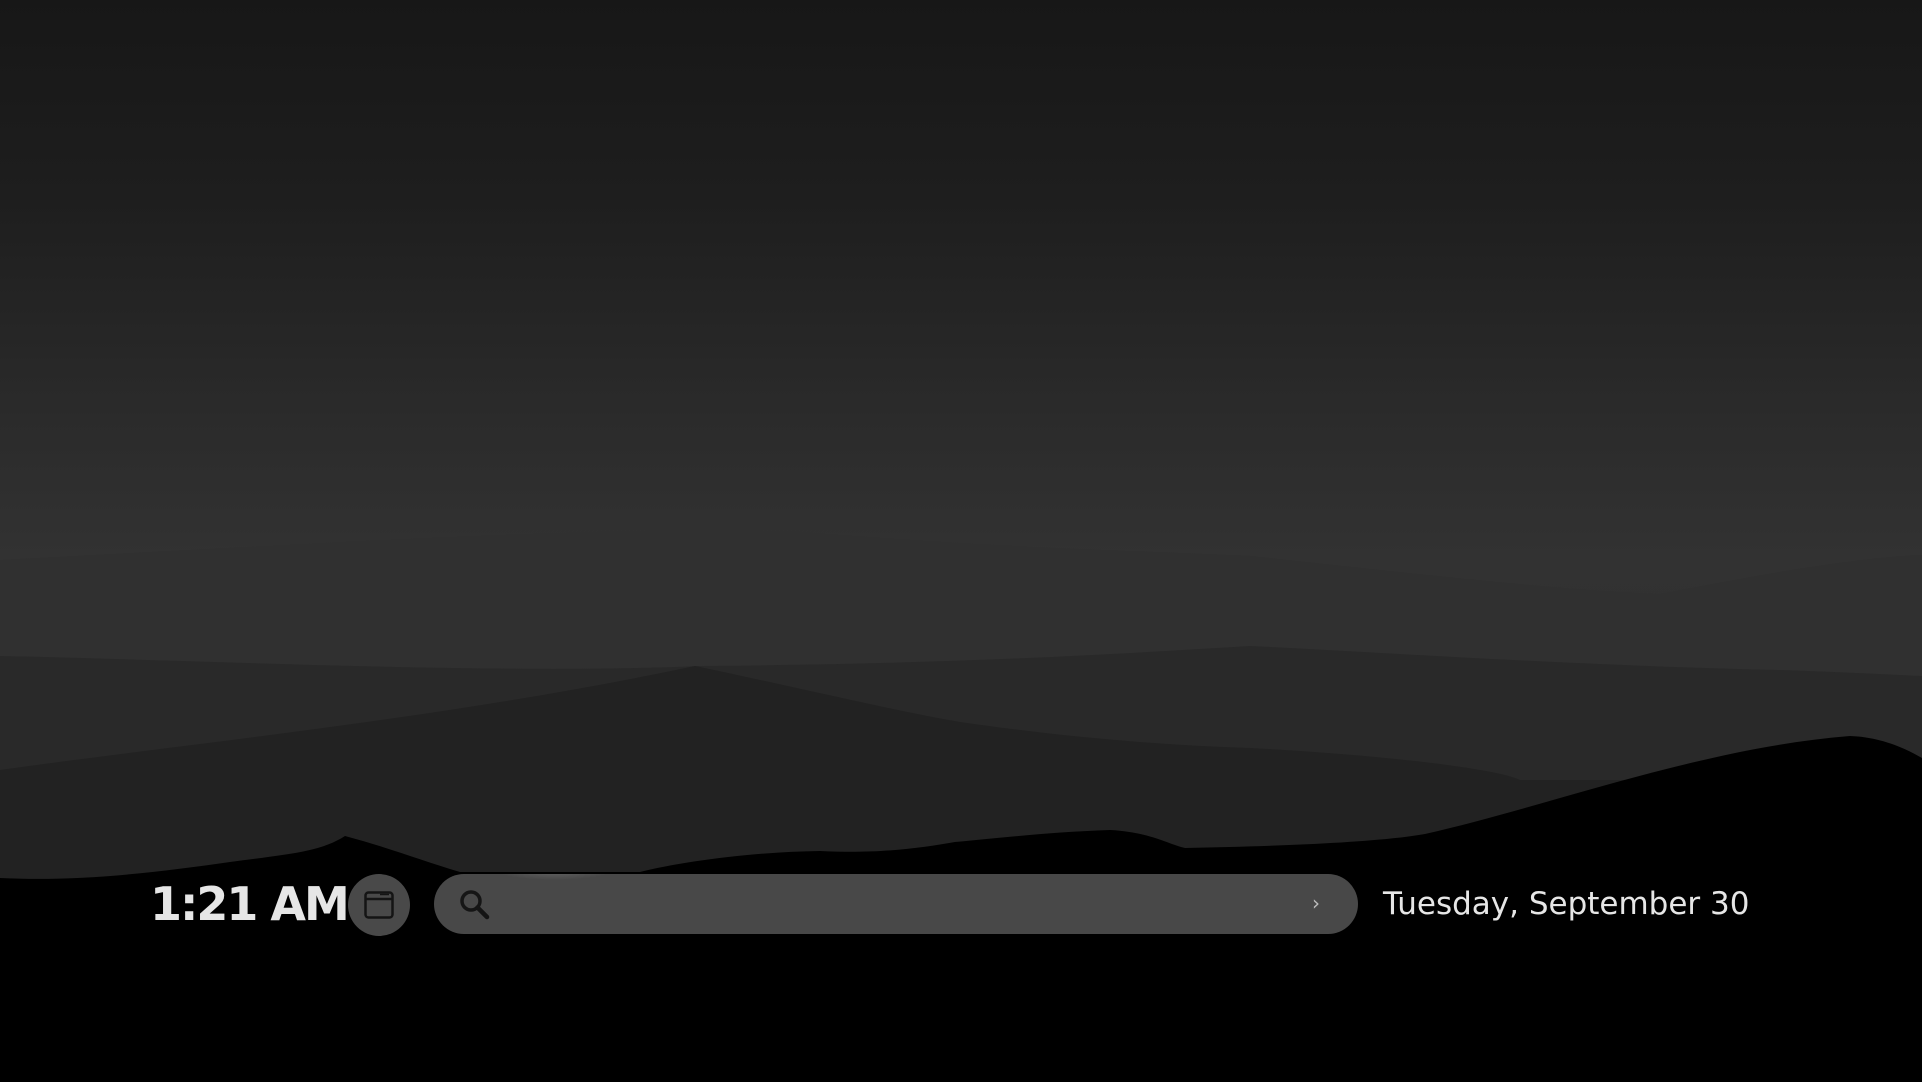 Image resolution: width=1922 pixels, height=1082 pixels. I want to click on bottom-toolbar: 1:21 AM › Tuesday, September 30, so click(961, 904).